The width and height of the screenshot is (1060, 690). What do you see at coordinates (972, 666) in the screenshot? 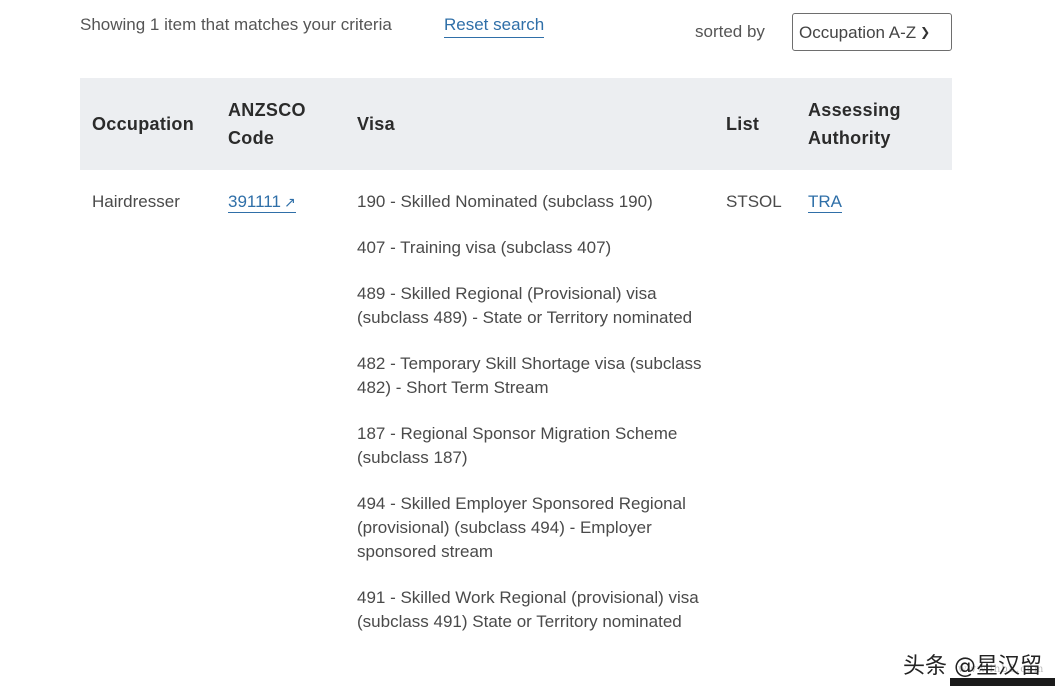
I see `watermark-text: 头条 @星汉留` at bounding box center [972, 666].